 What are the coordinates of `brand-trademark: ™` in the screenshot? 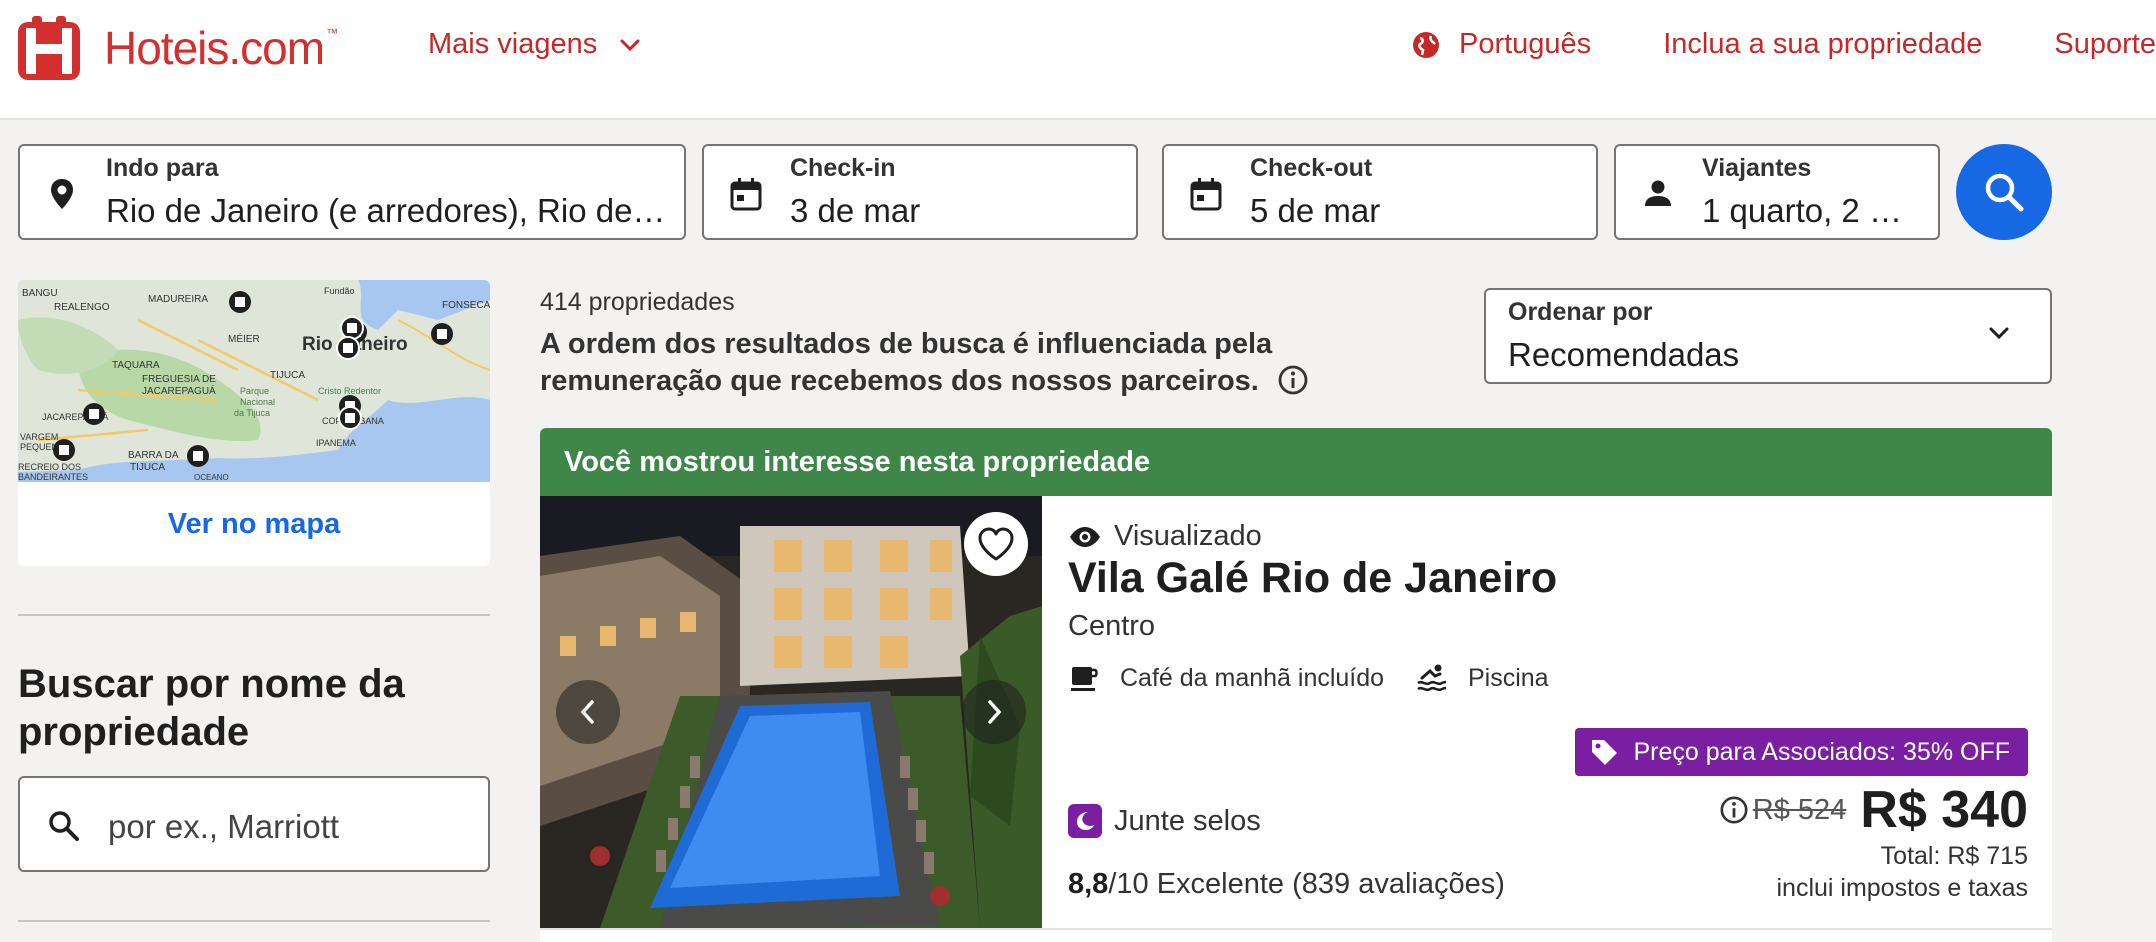 It's located at (332, 33).